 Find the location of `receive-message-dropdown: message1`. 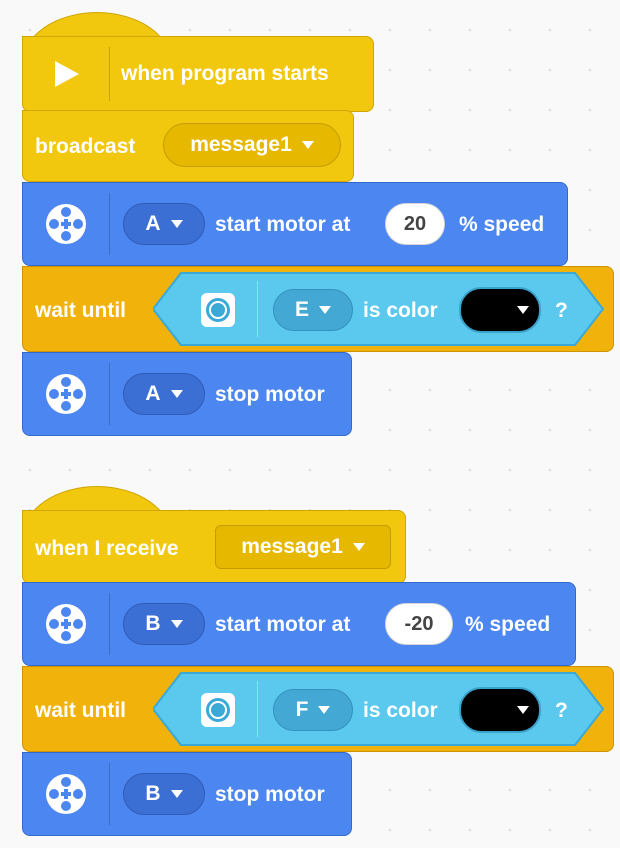

receive-message-dropdown: message1 is located at coordinates (303, 547).